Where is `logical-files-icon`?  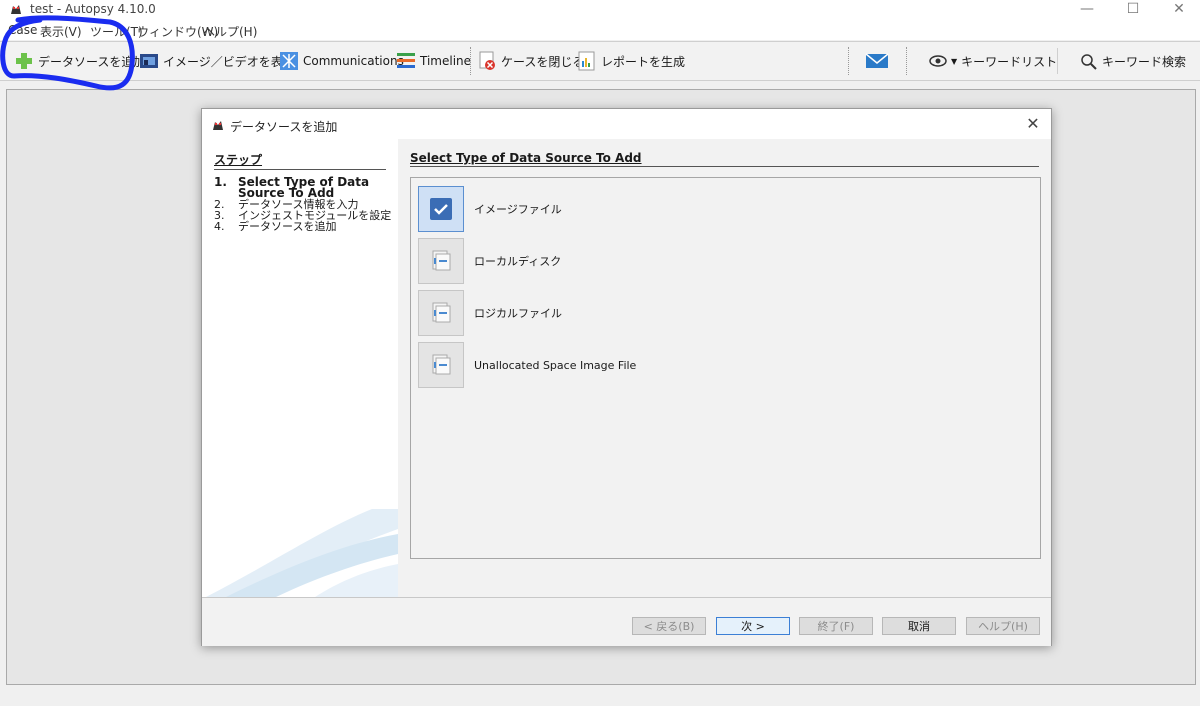 logical-files-icon is located at coordinates (441, 313).